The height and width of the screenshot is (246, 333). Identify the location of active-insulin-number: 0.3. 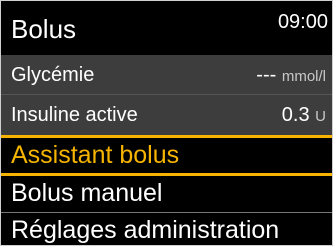
(295, 115).